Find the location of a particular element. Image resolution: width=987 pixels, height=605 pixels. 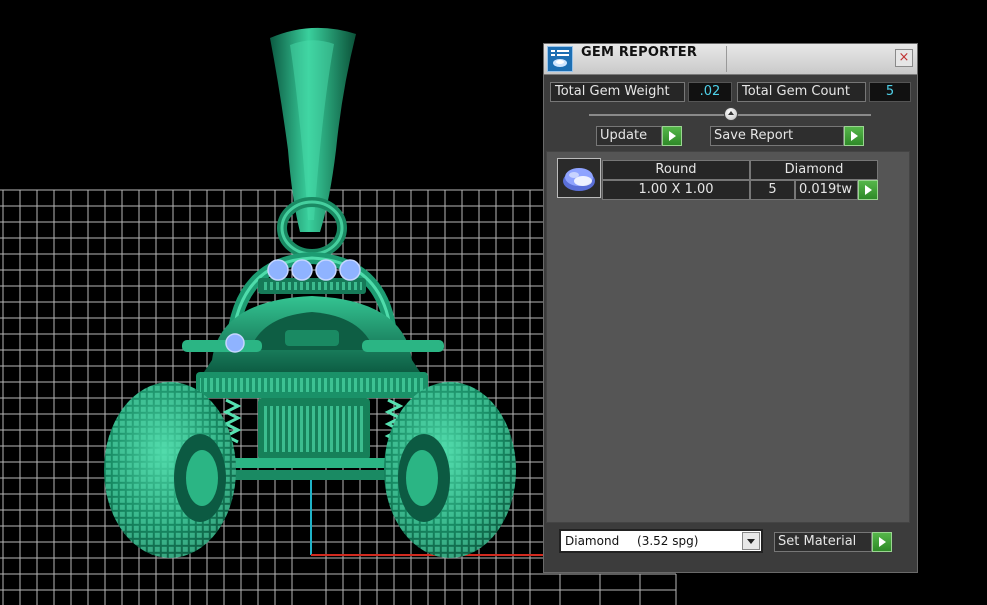

material-select: Diamond (3.52 spg) is located at coordinates (661, 541).